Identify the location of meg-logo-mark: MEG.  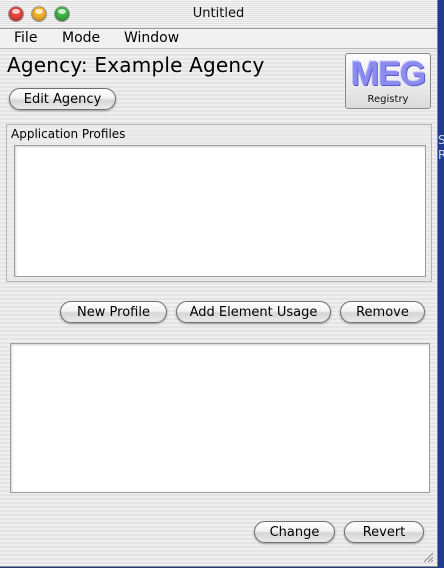
(388, 74).